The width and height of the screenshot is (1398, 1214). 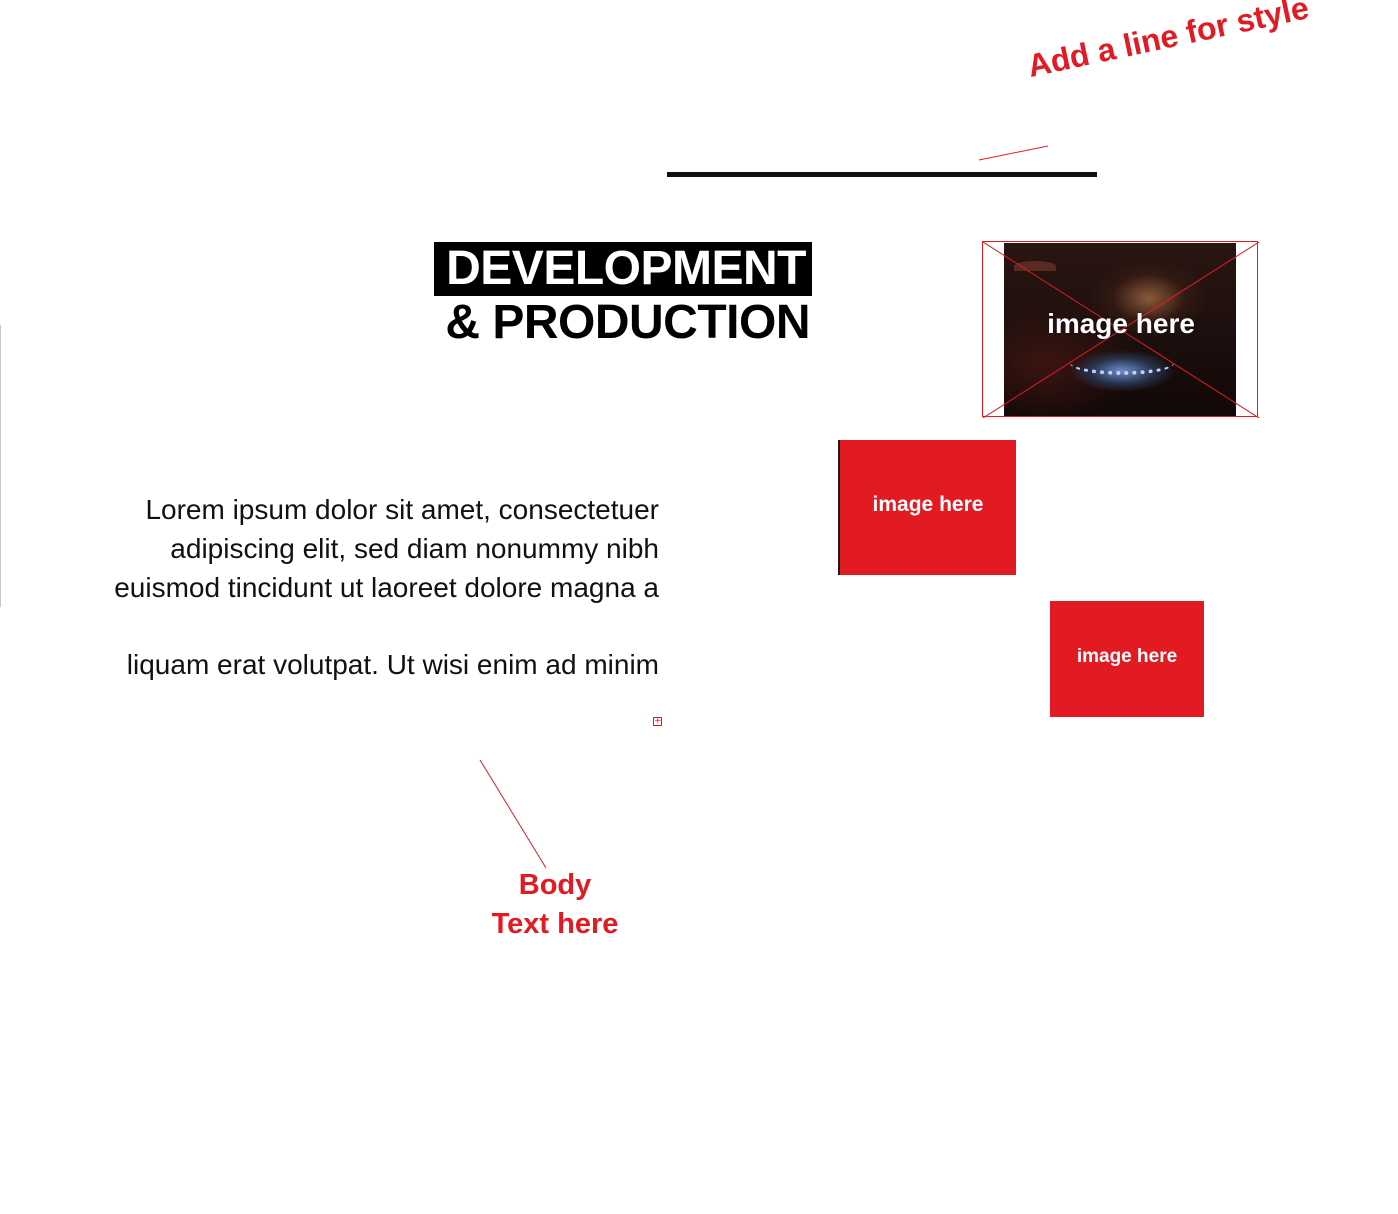 I want to click on body-note-leader, so click(x=513, y=814).